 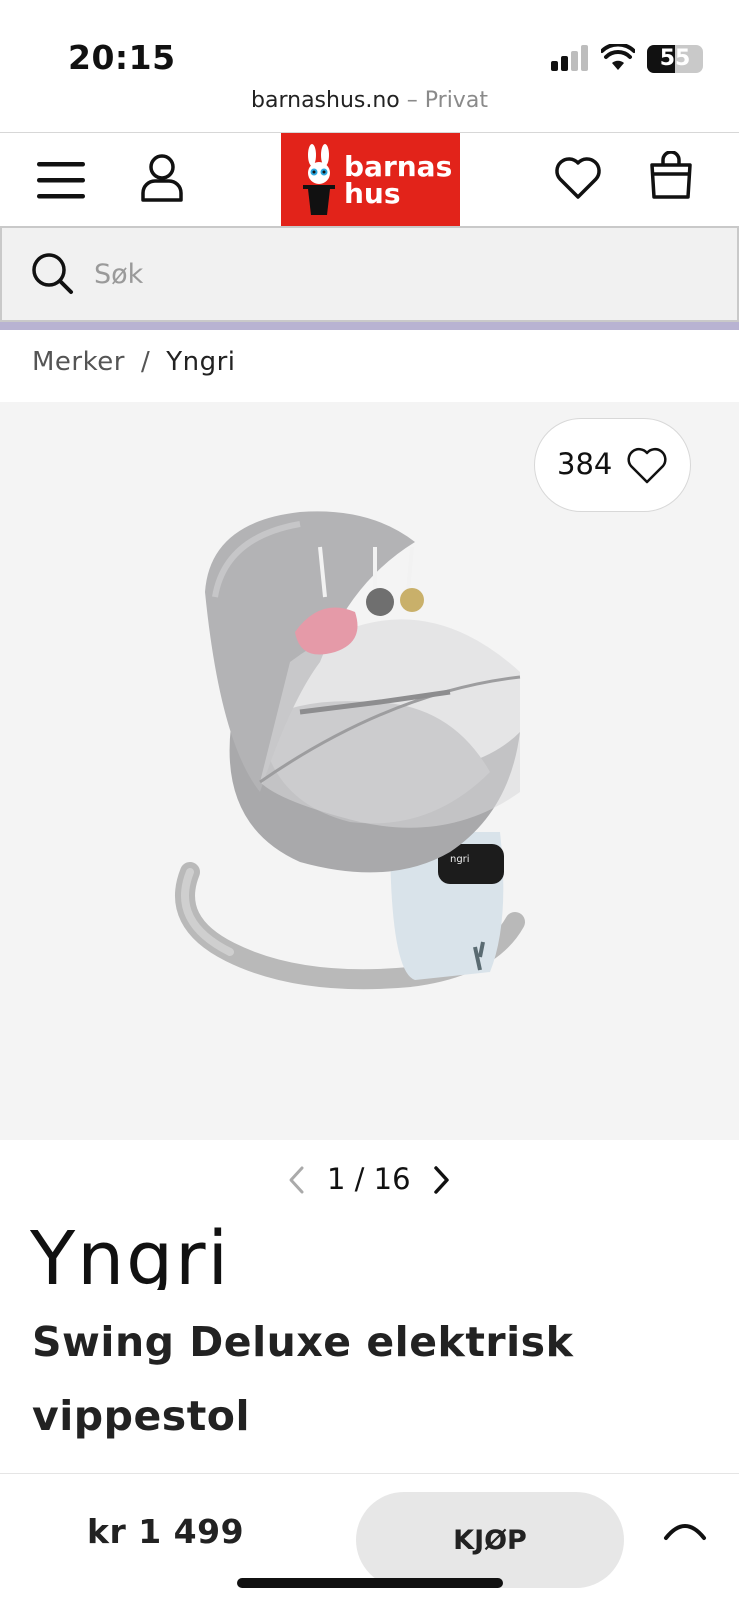 I want to click on logo-wordmark: barnas hus, so click(x=398, y=180).